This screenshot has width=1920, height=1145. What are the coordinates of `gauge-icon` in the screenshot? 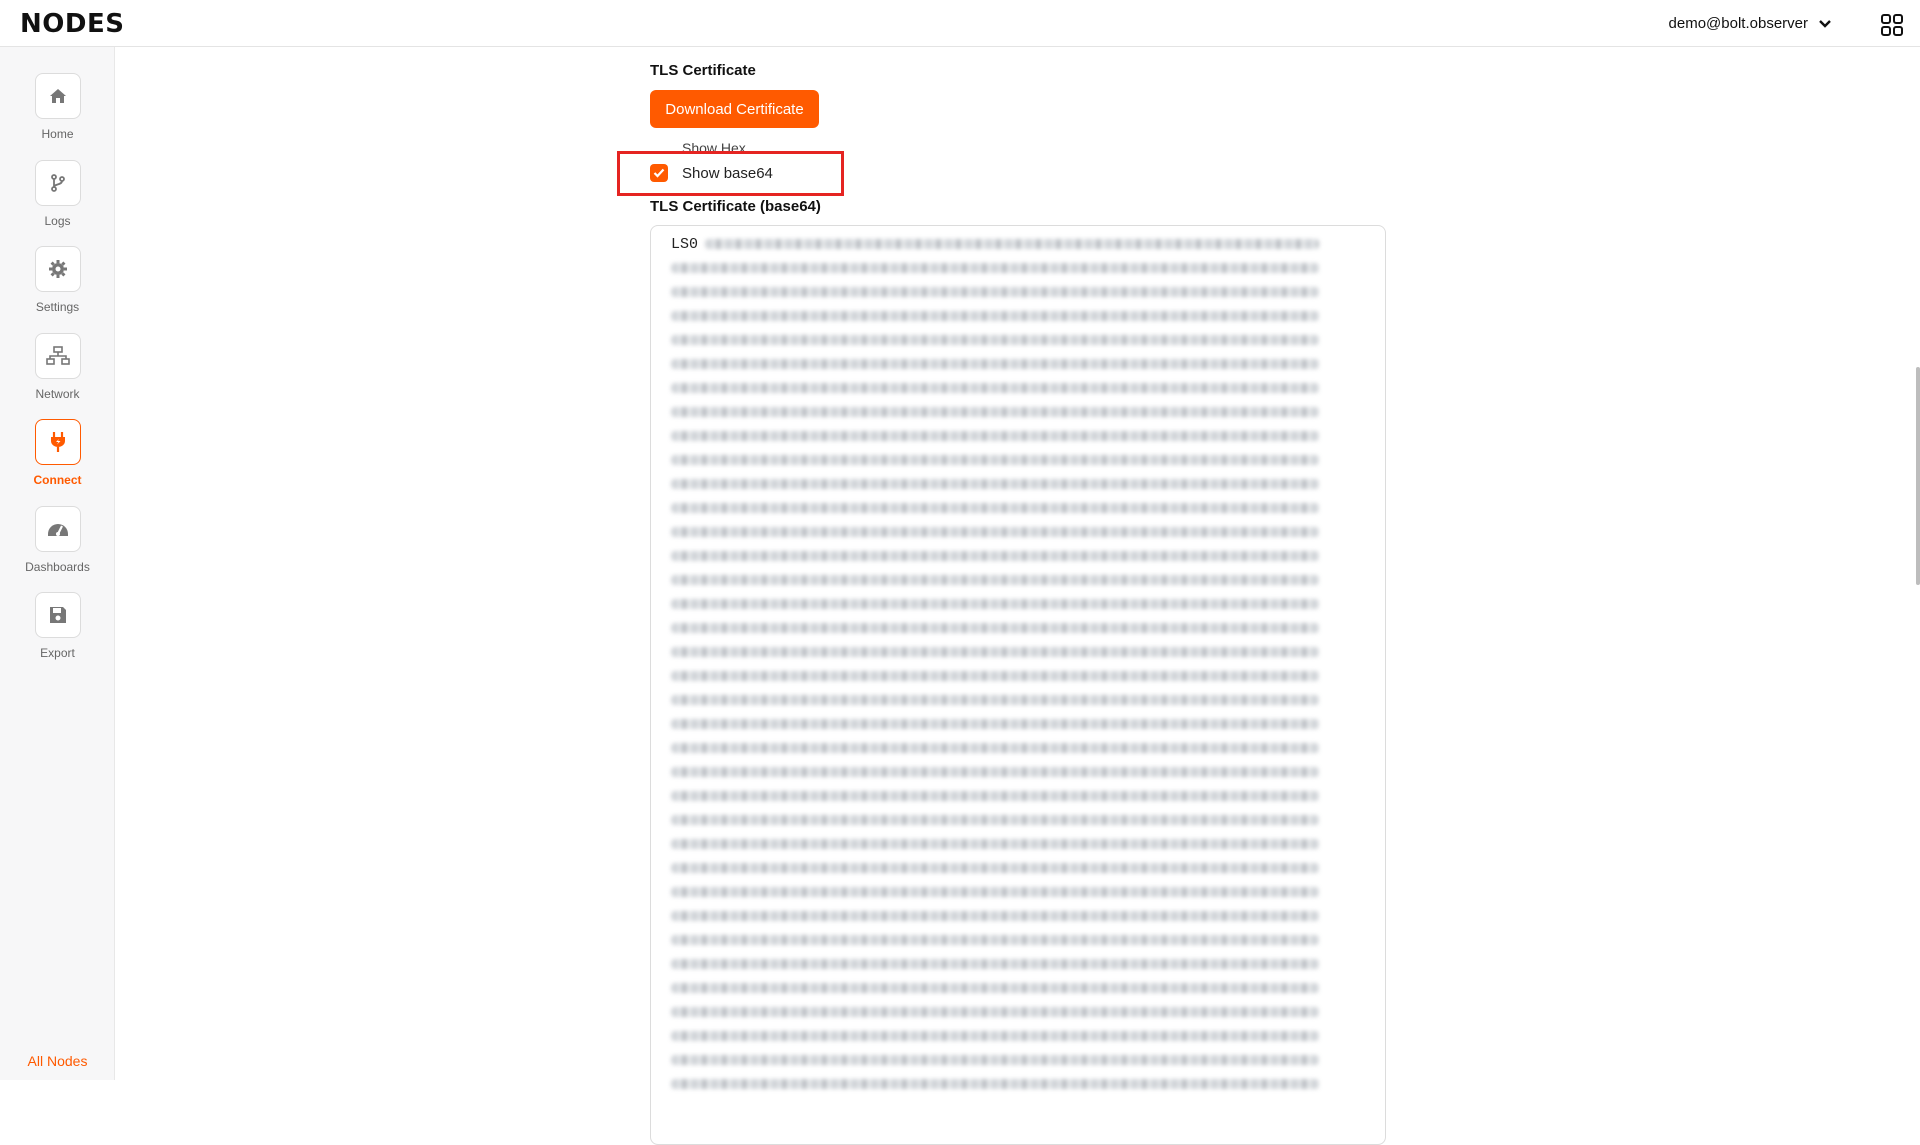 It's located at (57, 530).